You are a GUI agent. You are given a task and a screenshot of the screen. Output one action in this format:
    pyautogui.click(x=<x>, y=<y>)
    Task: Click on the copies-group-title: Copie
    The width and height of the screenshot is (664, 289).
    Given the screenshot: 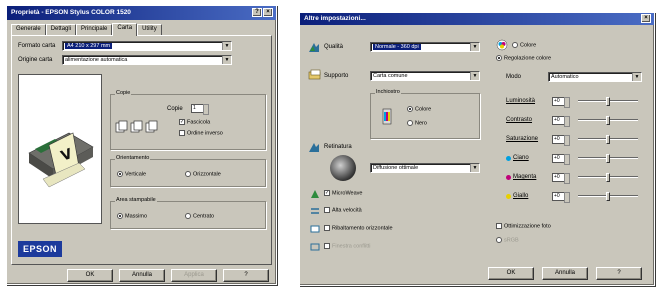 What is the action you would take?
    pyautogui.click(x=123, y=93)
    